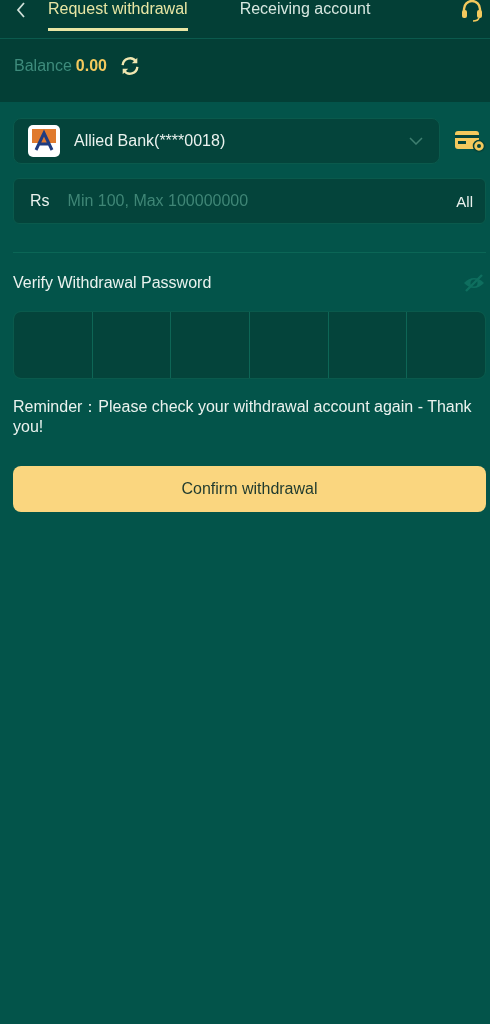  Describe the element at coordinates (91, 66) in the screenshot. I see `balance-value: 0.00` at that location.